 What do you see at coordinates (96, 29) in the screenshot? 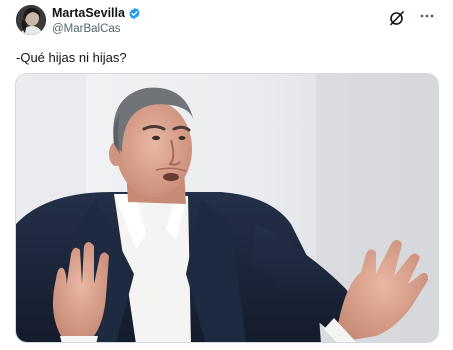
I see `author-handle: @MarBalCas` at bounding box center [96, 29].